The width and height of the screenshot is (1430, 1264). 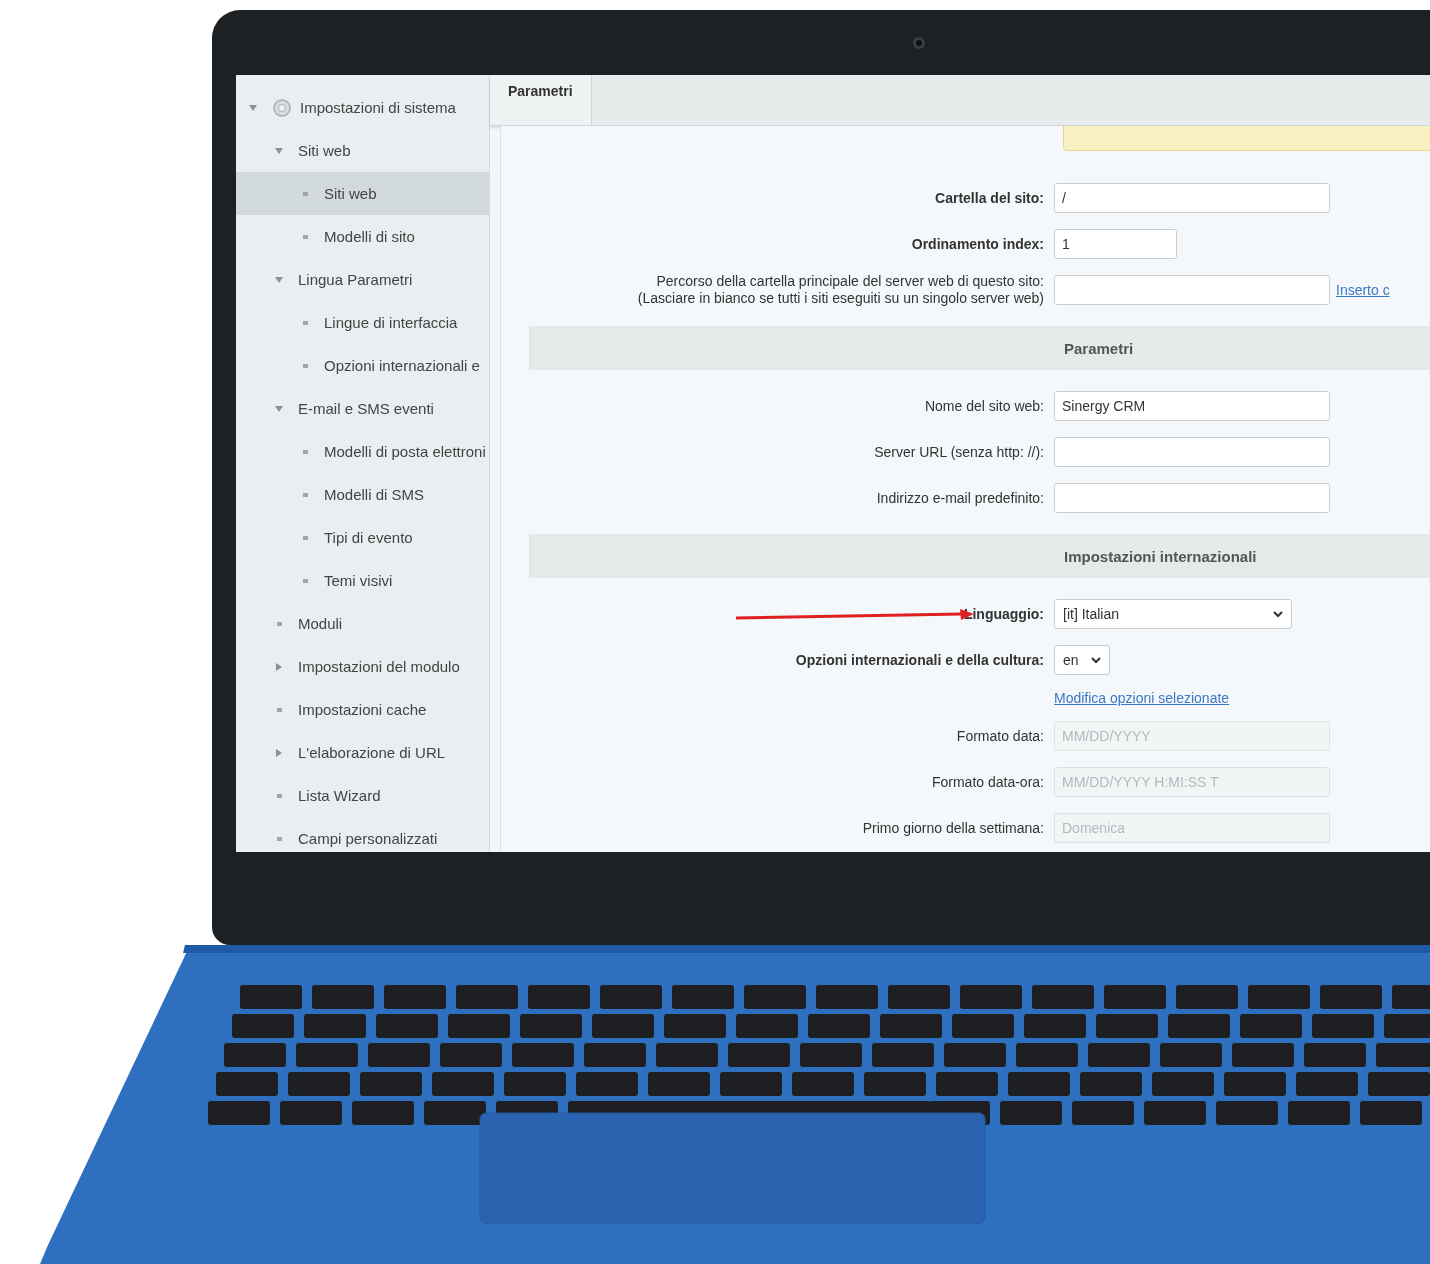 I want to click on tree-item: E-mail e SMS eventi, so click(x=362, y=408).